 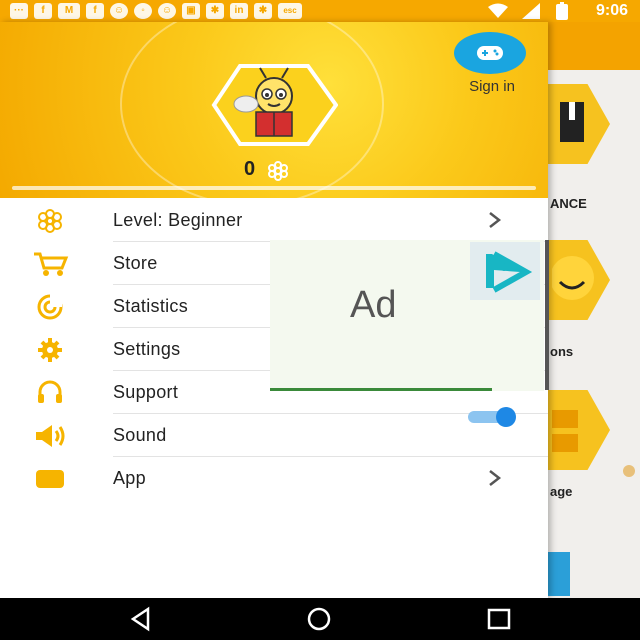 What do you see at coordinates (594, 46) in the screenshot?
I see `background-toolbar` at bounding box center [594, 46].